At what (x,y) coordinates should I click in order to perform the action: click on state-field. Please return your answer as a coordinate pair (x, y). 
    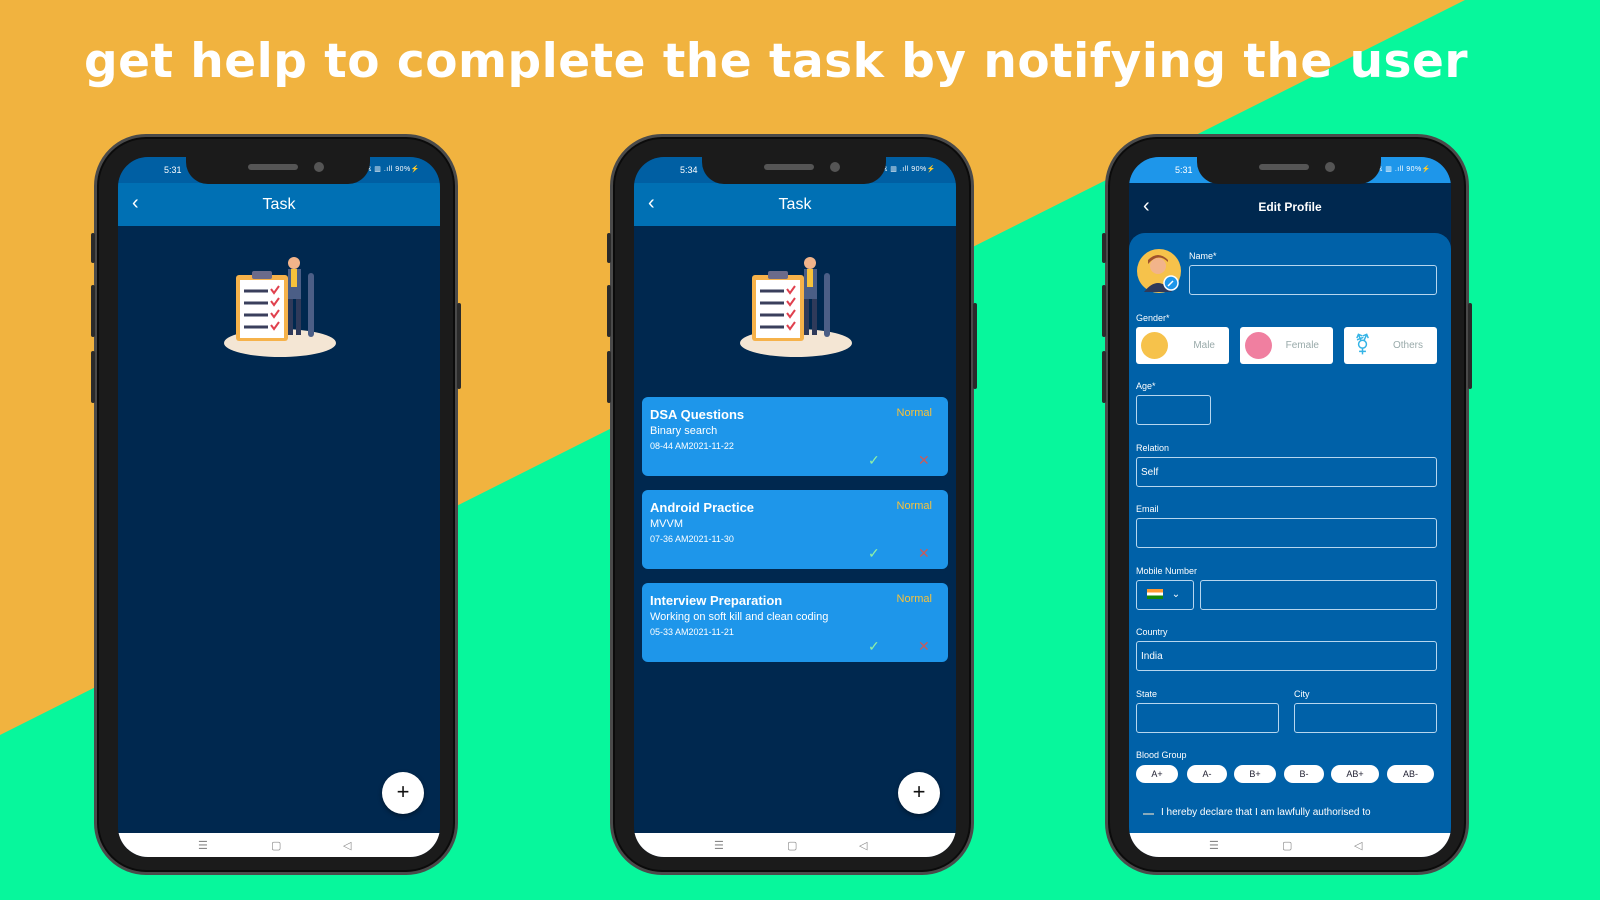
    Looking at the image, I should click on (1207, 718).